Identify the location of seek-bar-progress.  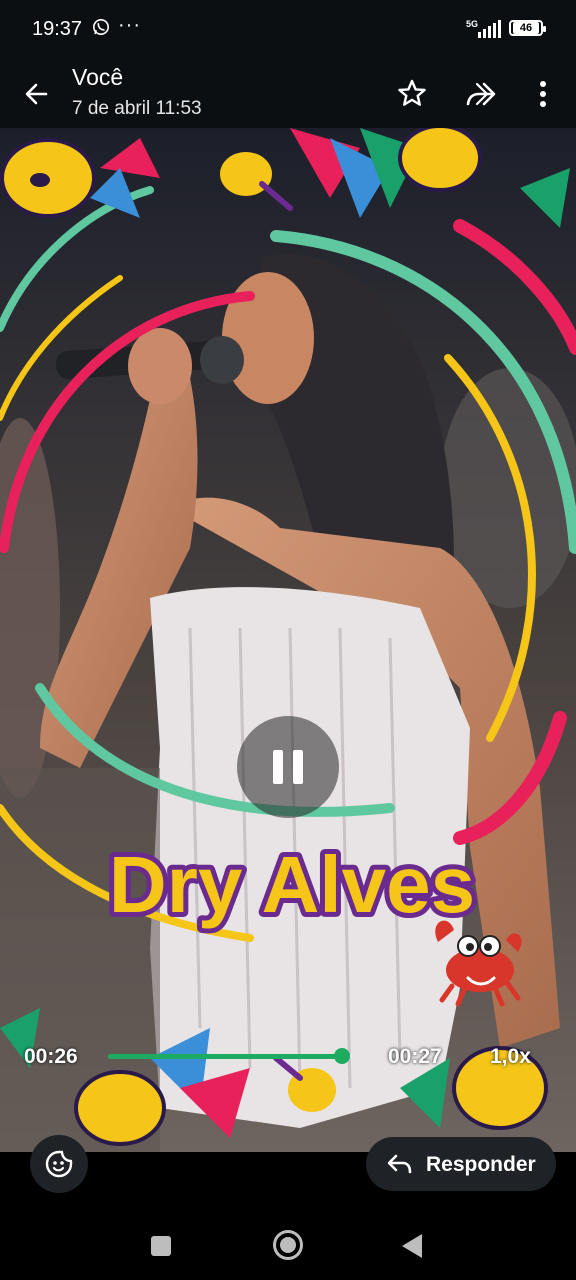
(225, 1056).